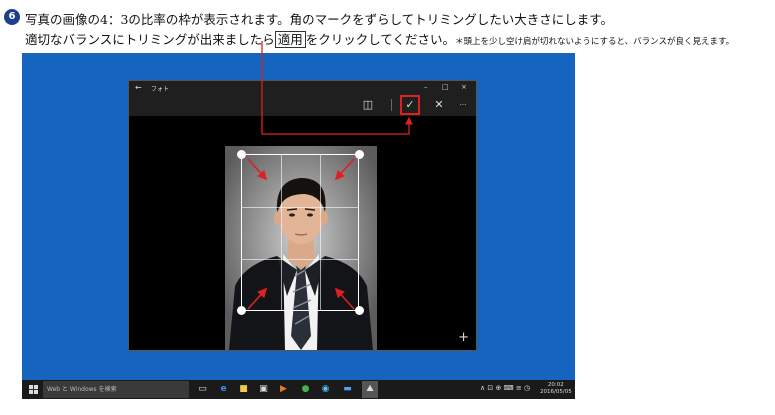 The image size is (775, 415). What do you see at coordinates (283, 389) in the screenshot?
I see `media-icon: ▶` at bounding box center [283, 389].